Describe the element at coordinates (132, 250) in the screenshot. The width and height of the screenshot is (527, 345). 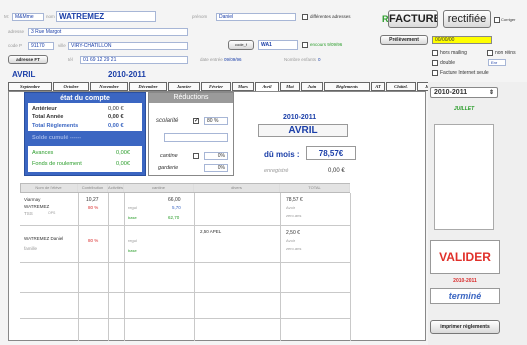
I see `row2-base: base` at that location.